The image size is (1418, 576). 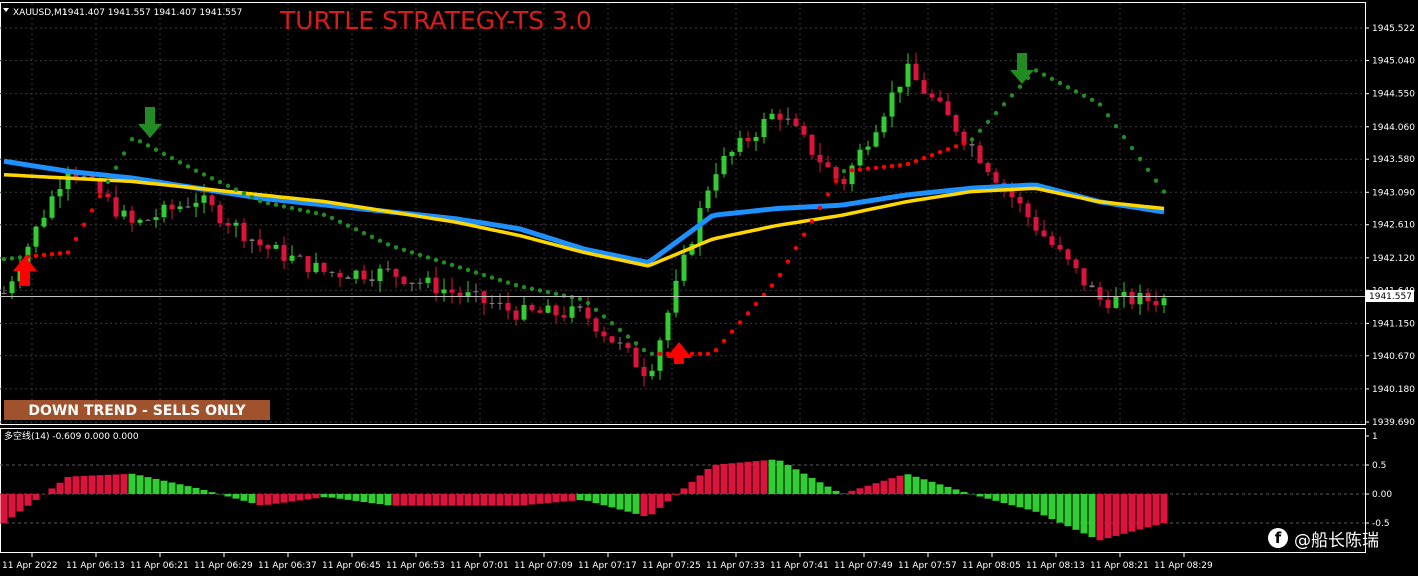 I want to click on price-tick-label: 1944.550, so click(x=1393, y=95).